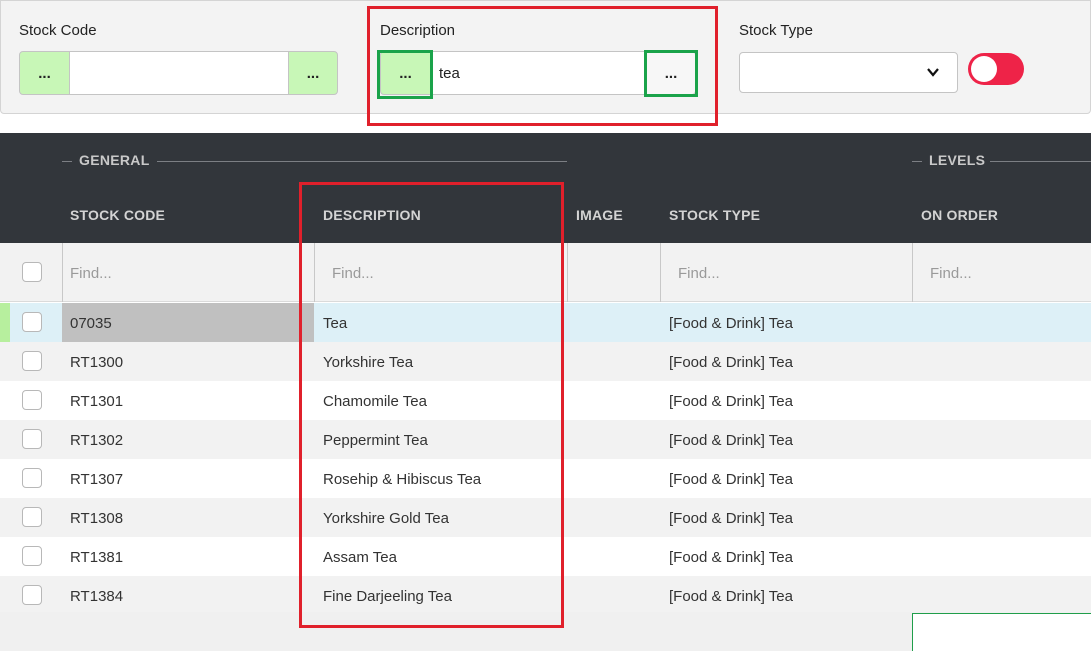 The width and height of the screenshot is (1091, 651). I want to click on corner-panel, so click(1001, 632).